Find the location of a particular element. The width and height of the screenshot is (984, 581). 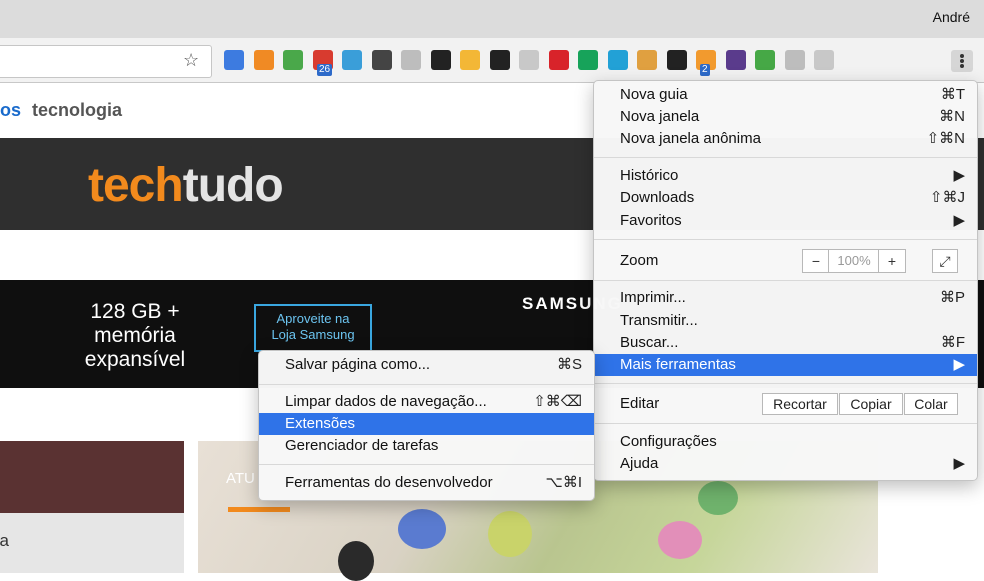

menu-item-new-window: Nova janela ⌘N is located at coordinates (785, 117).